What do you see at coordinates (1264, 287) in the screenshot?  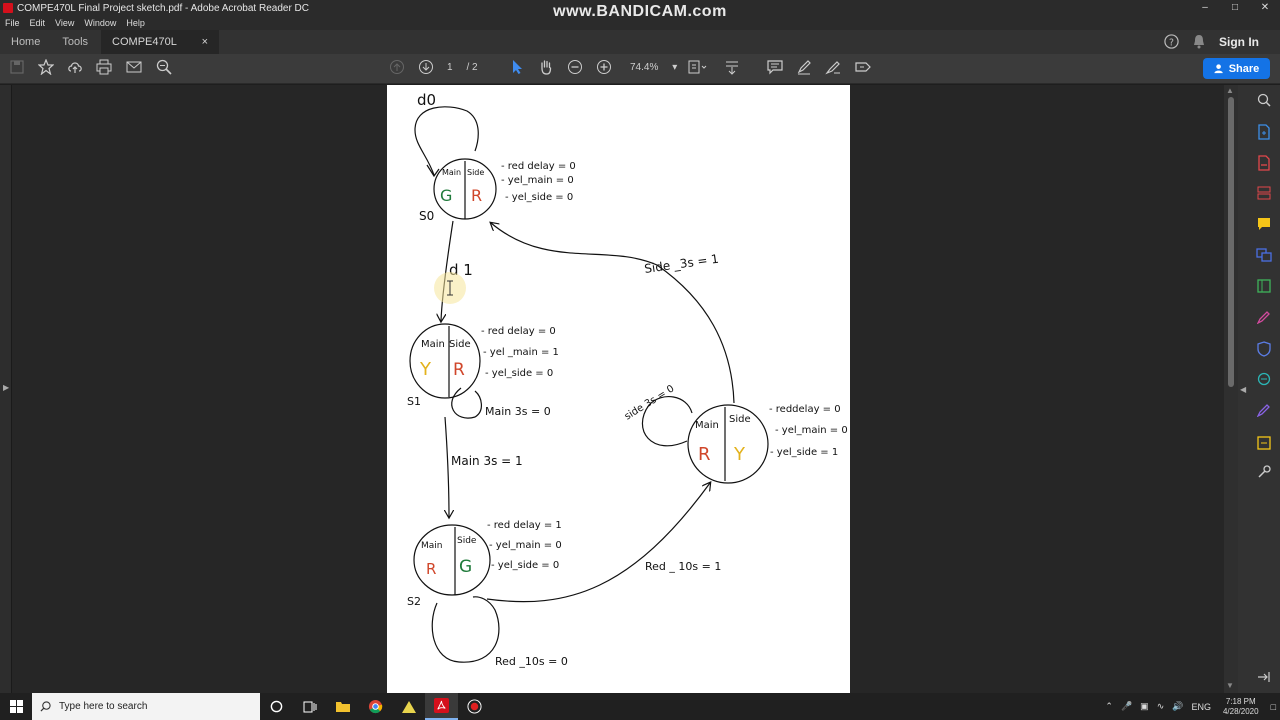 I see `edit-pdf-icon` at bounding box center [1264, 287].